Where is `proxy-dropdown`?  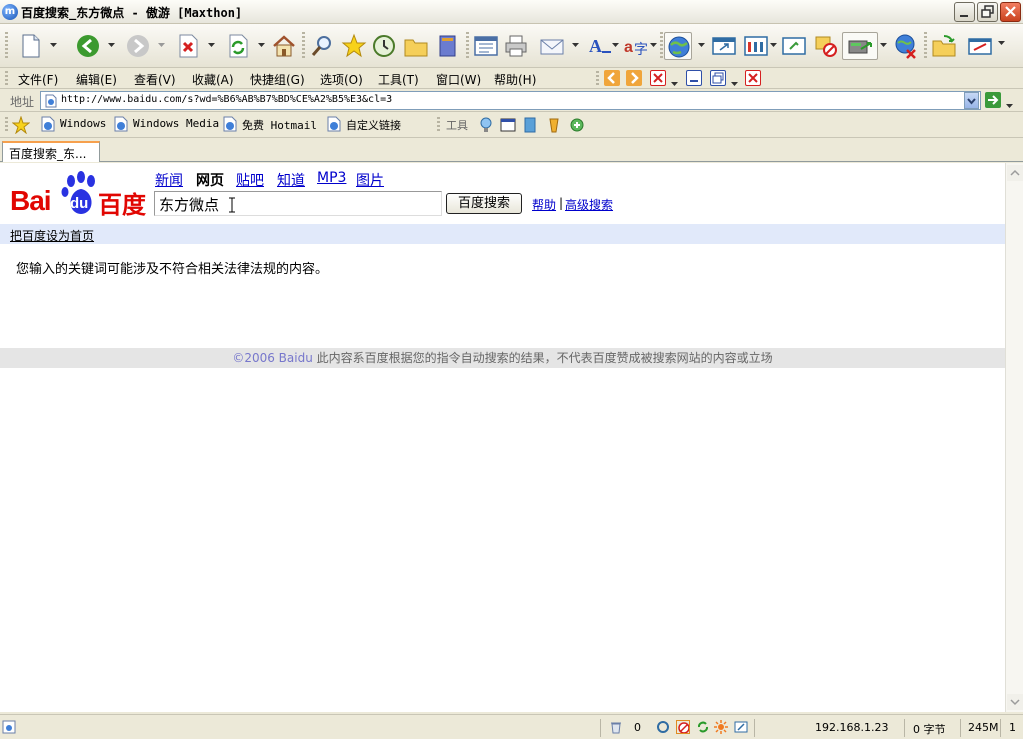
proxy-dropdown is located at coordinates (883, 45).